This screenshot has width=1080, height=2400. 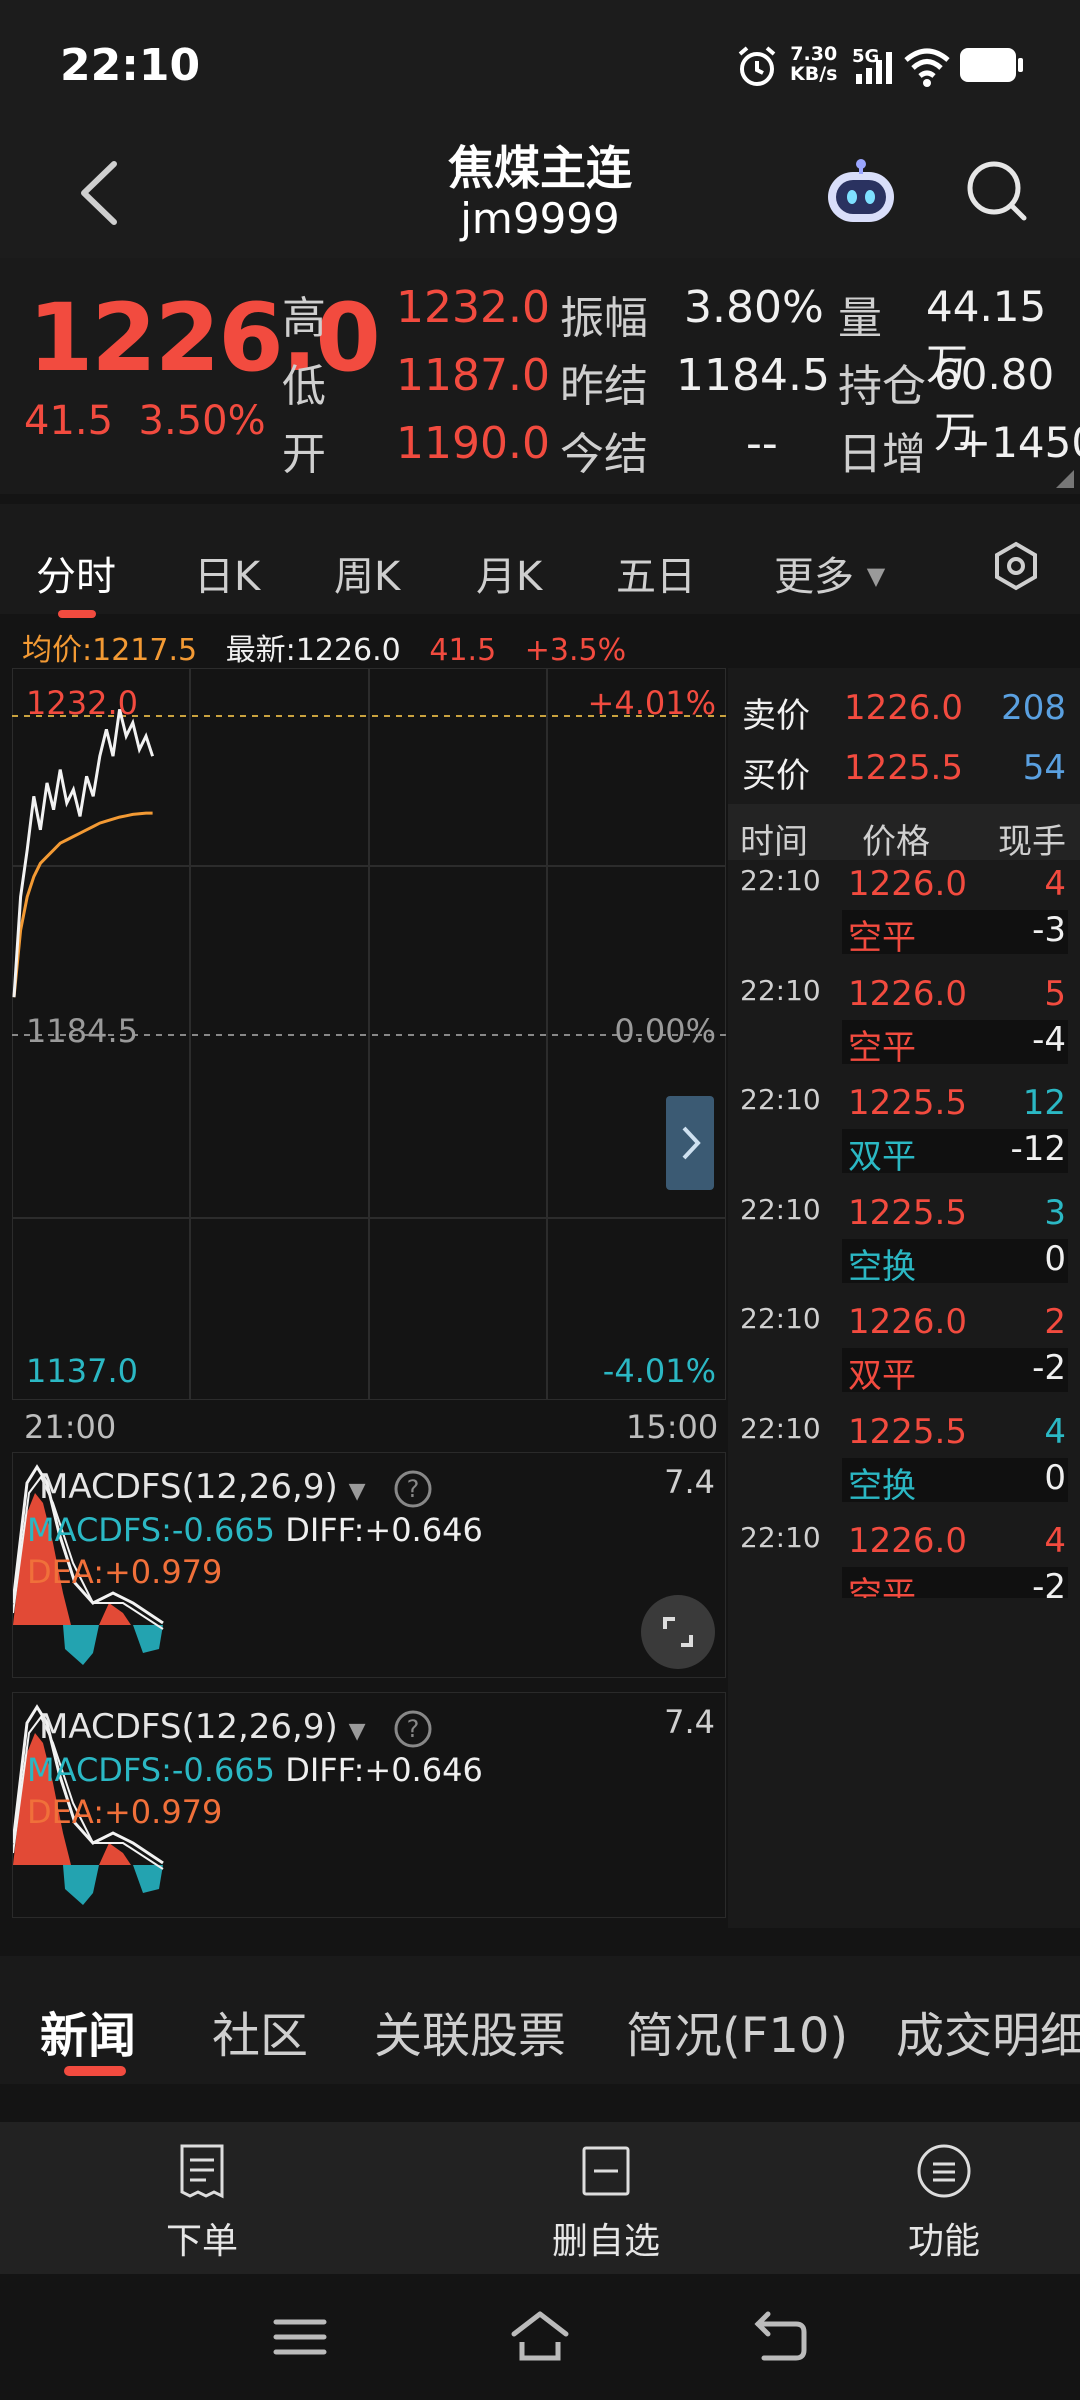 What do you see at coordinates (659, 1371) in the screenshot?
I see `chart-bot-pct: -4.01%` at bounding box center [659, 1371].